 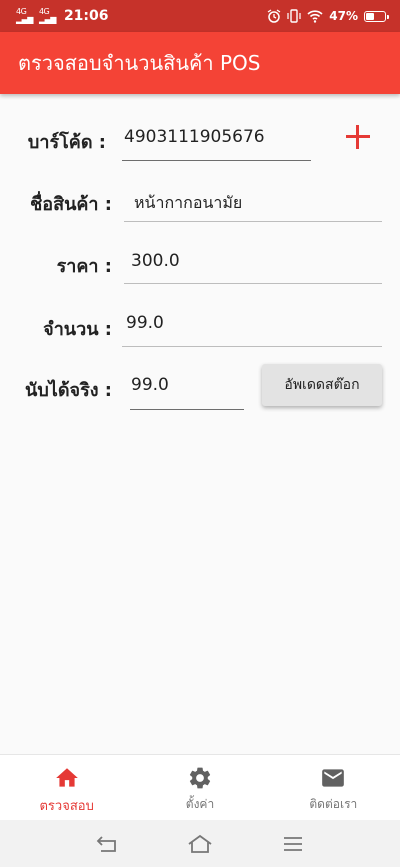 I want to click on price-field: 300.0, so click(x=155, y=261).